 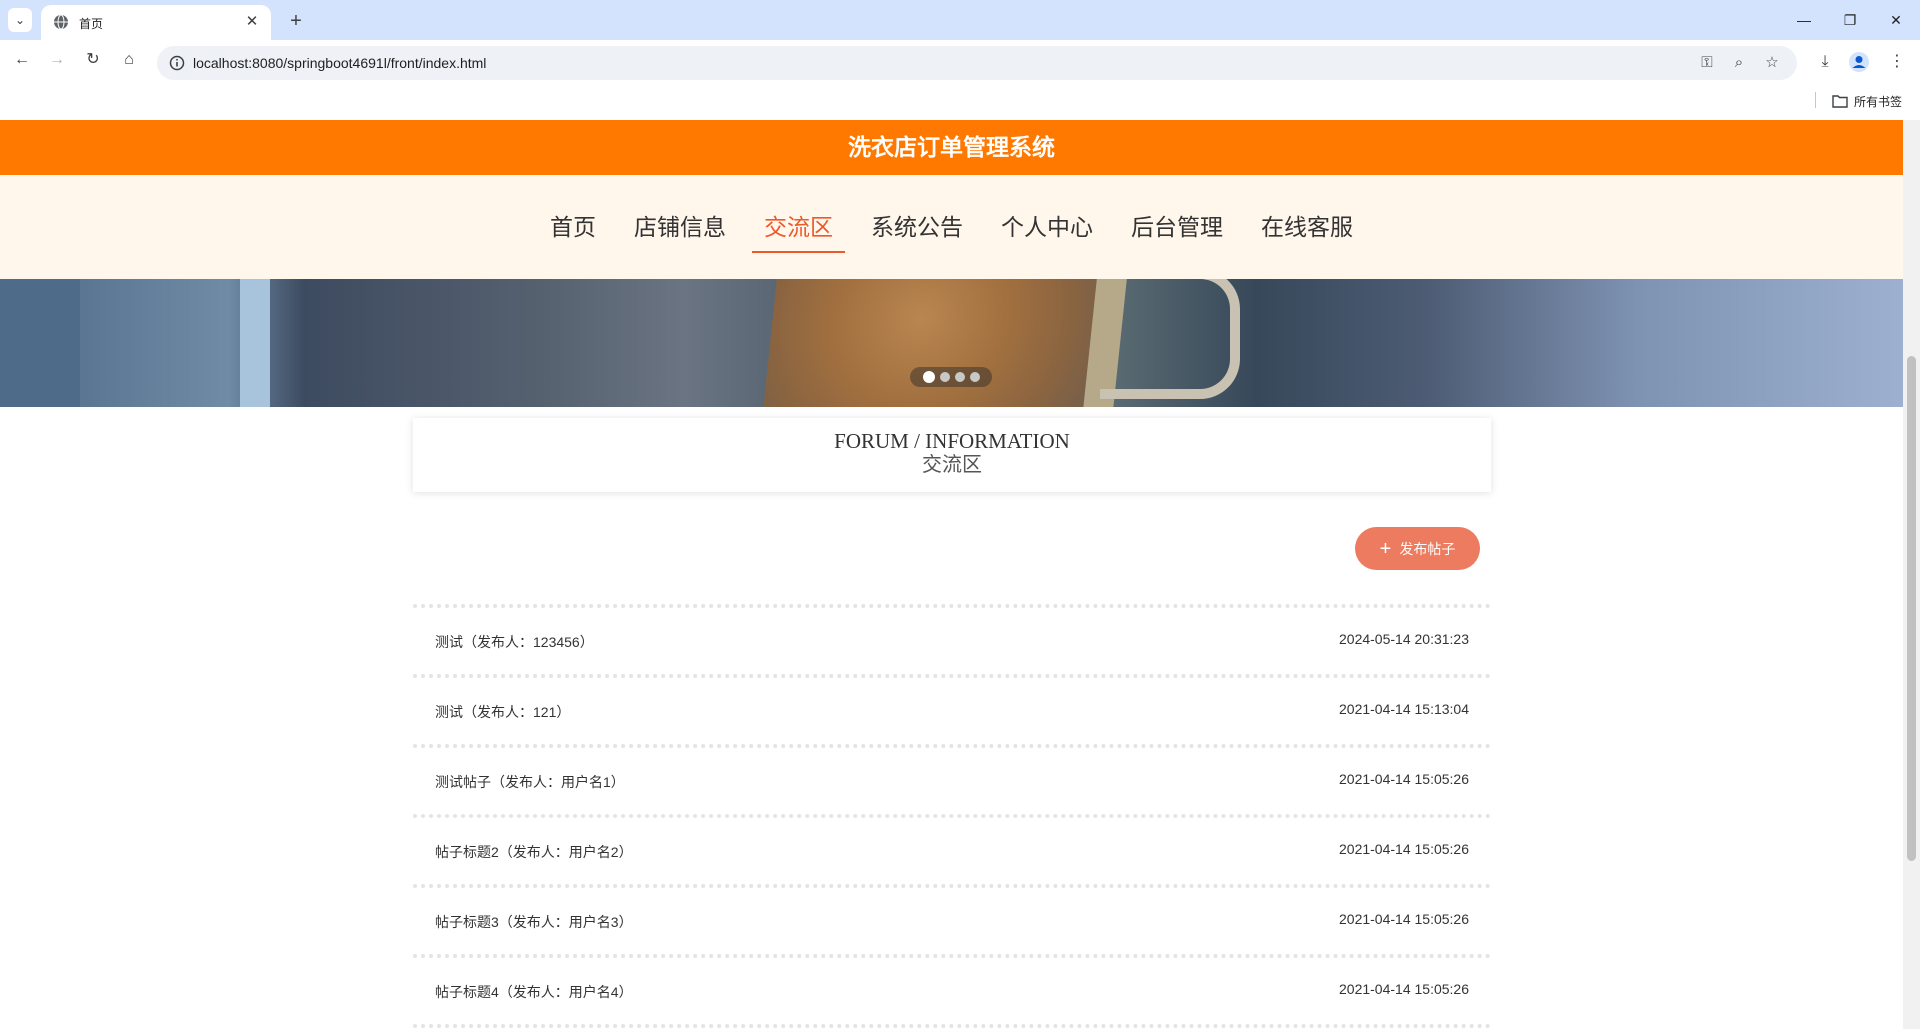 What do you see at coordinates (177, 63) in the screenshot?
I see `site-info-icon` at bounding box center [177, 63].